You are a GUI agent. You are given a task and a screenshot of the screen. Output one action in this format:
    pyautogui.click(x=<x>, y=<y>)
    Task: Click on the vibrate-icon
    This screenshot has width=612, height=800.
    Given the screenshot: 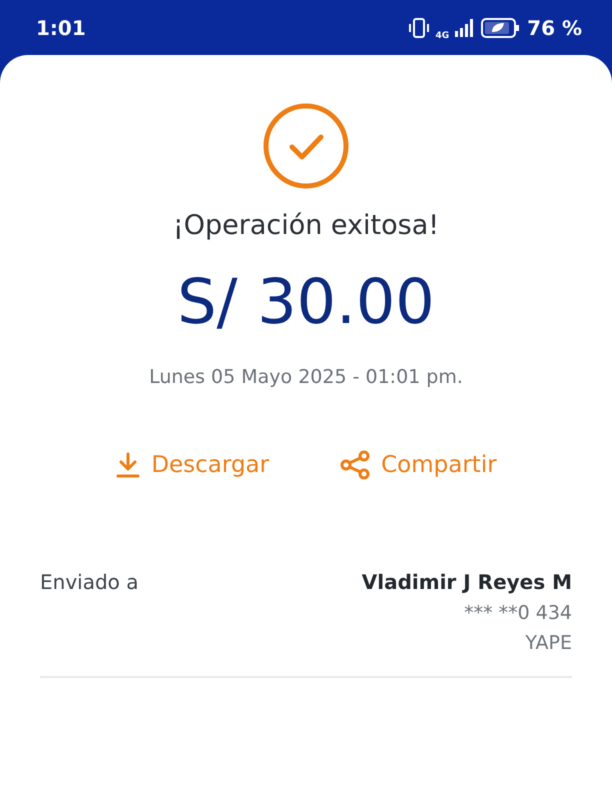 What is the action you would take?
    pyautogui.click(x=419, y=27)
    